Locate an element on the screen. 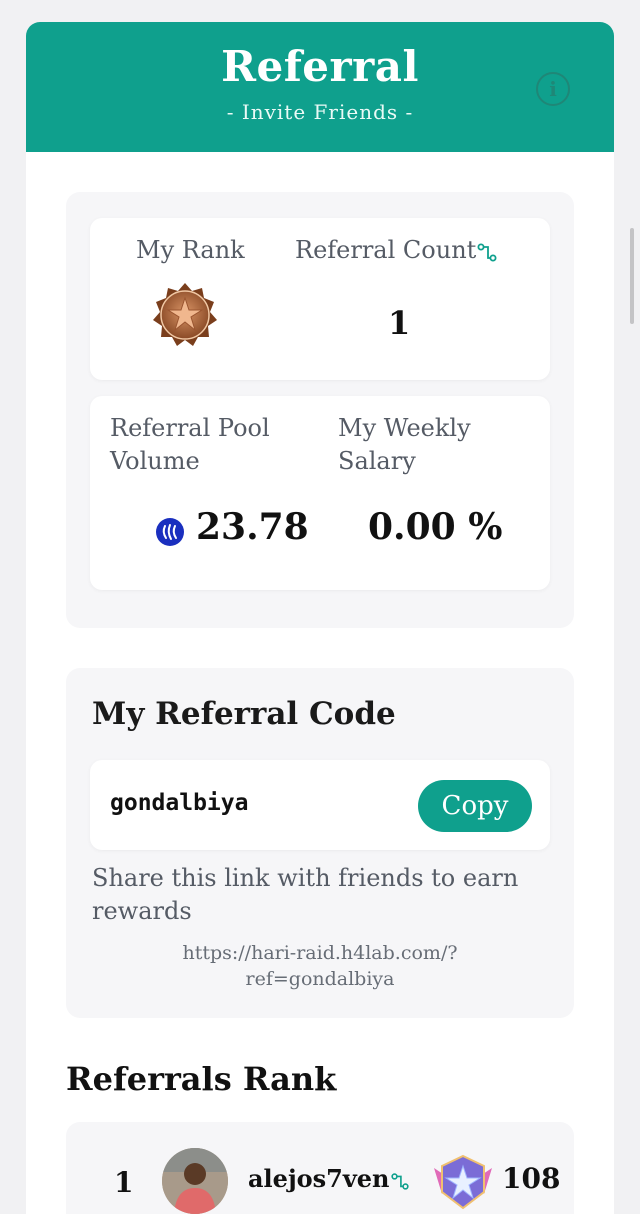 The width and height of the screenshot is (640, 1214). avatar-image is located at coordinates (195, 1181).